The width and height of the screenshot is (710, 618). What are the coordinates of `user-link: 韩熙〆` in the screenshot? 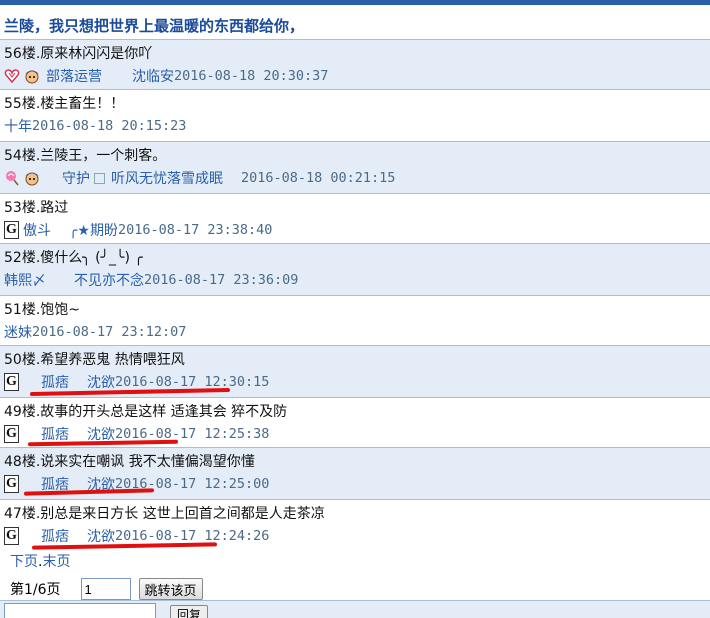 It's located at (25, 280).